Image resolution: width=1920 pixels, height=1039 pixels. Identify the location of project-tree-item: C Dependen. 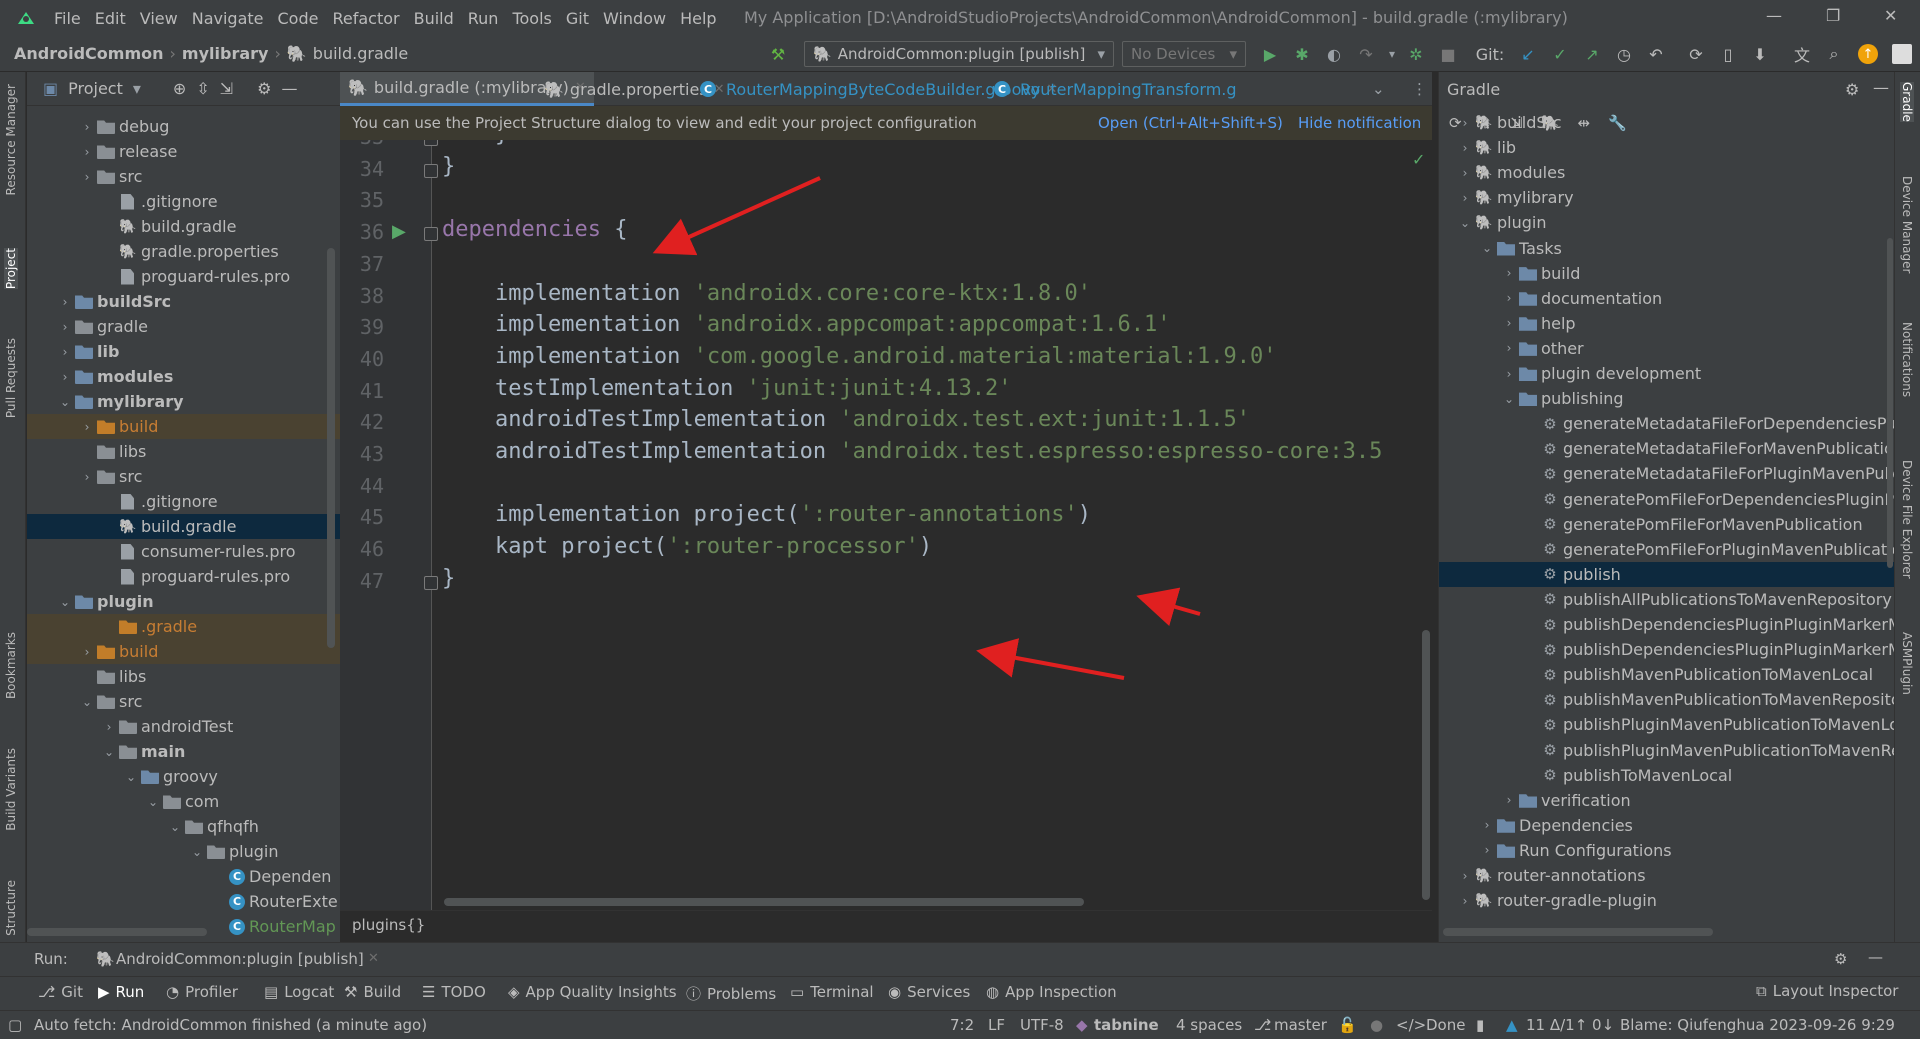
(183, 876).